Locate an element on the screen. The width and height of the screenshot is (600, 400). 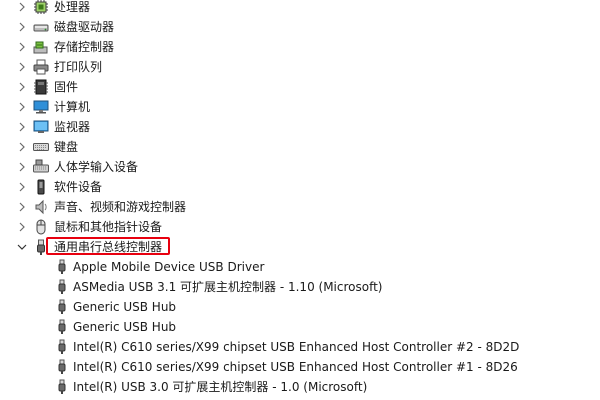
firmware-icon is located at coordinates (41, 87).